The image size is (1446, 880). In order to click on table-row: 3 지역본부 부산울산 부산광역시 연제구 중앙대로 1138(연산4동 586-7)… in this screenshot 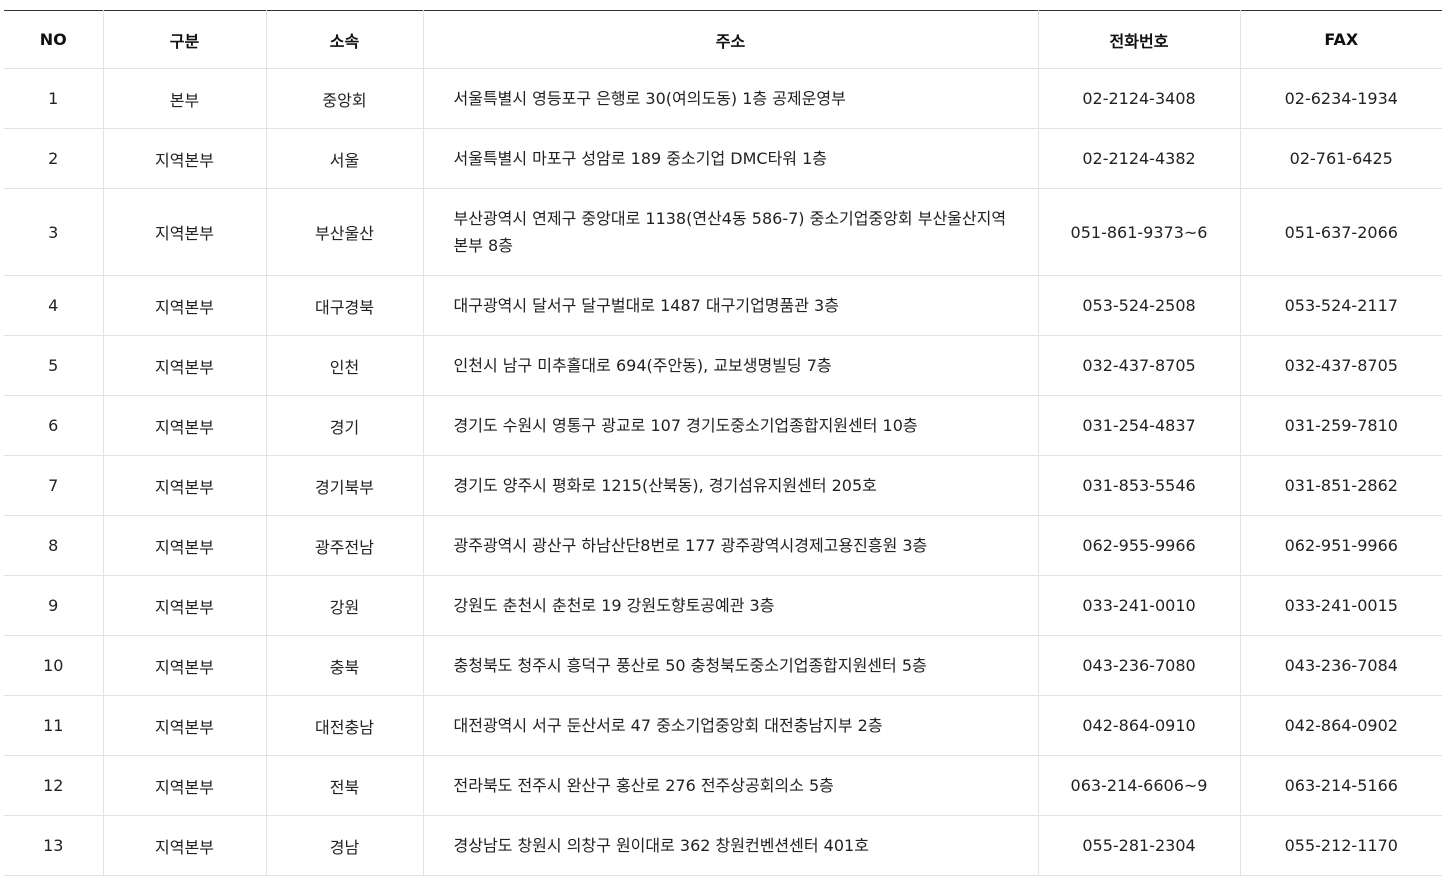, I will do `click(723, 232)`.